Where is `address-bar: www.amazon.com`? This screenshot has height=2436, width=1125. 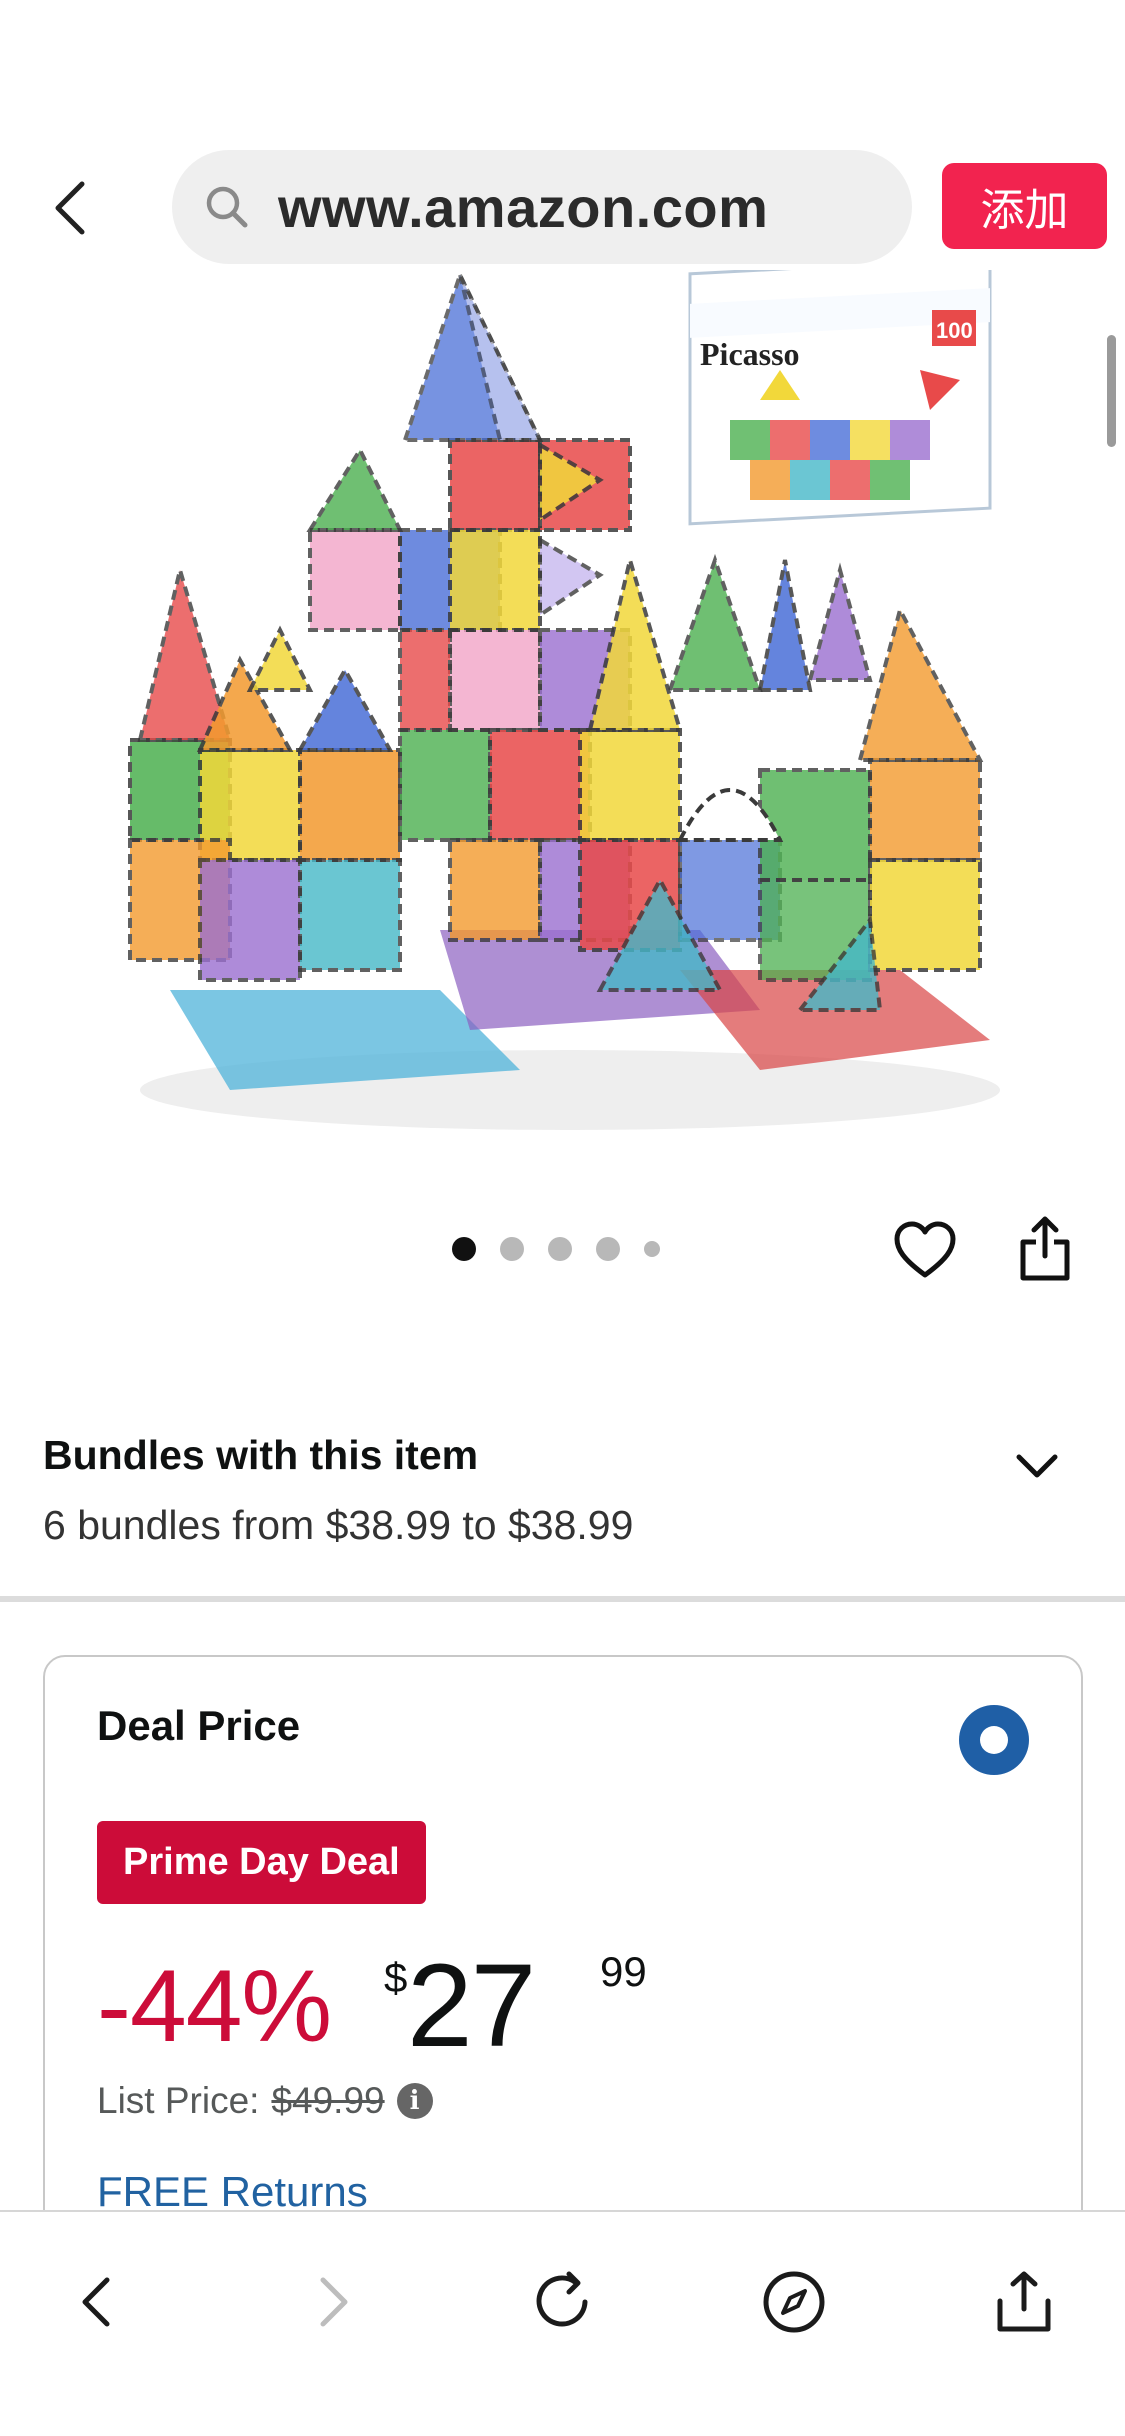 address-bar: www.amazon.com is located at coordinates (542, 207).